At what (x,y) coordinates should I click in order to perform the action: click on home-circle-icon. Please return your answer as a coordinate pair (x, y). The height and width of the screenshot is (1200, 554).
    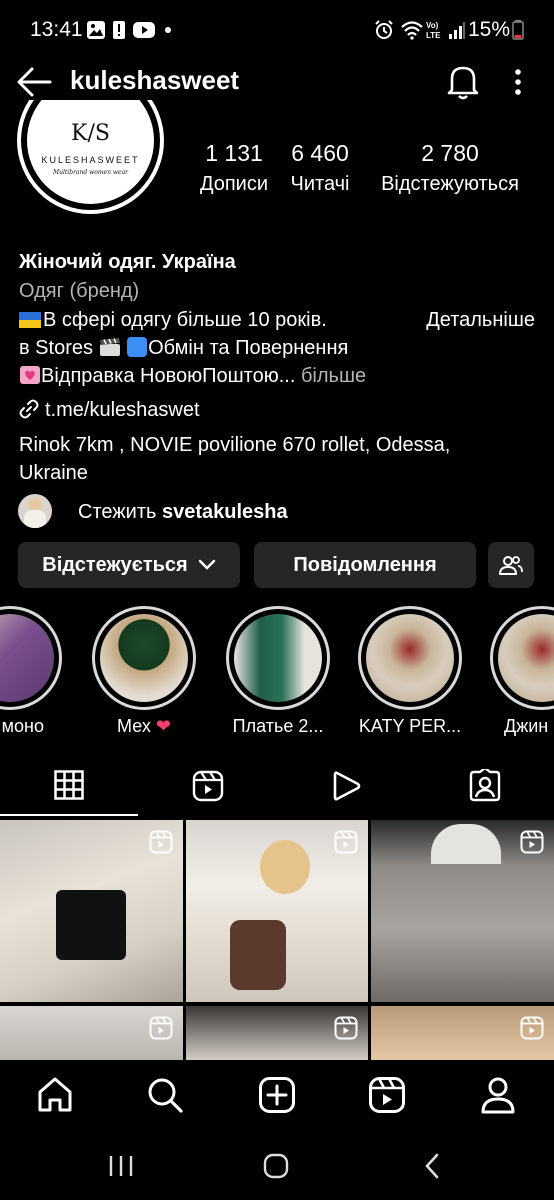
    Looking at the image, I should click on (276, 1166).